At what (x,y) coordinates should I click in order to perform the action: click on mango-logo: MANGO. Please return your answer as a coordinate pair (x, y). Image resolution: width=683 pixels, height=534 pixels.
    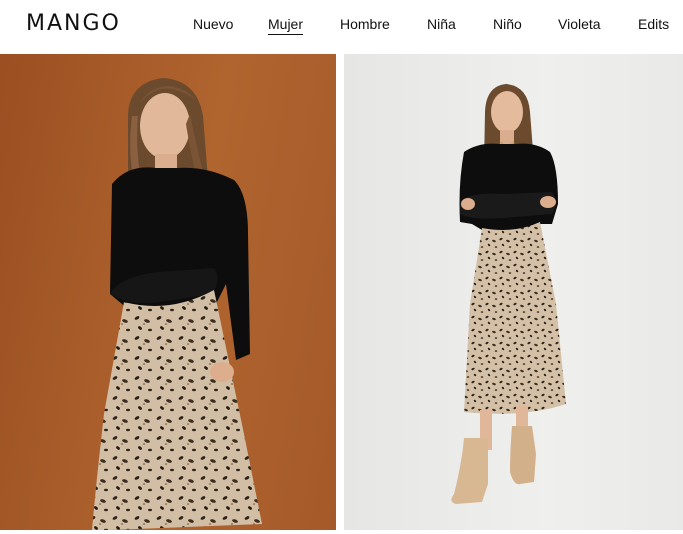
    Looking at the image, I should click on (73, 24).